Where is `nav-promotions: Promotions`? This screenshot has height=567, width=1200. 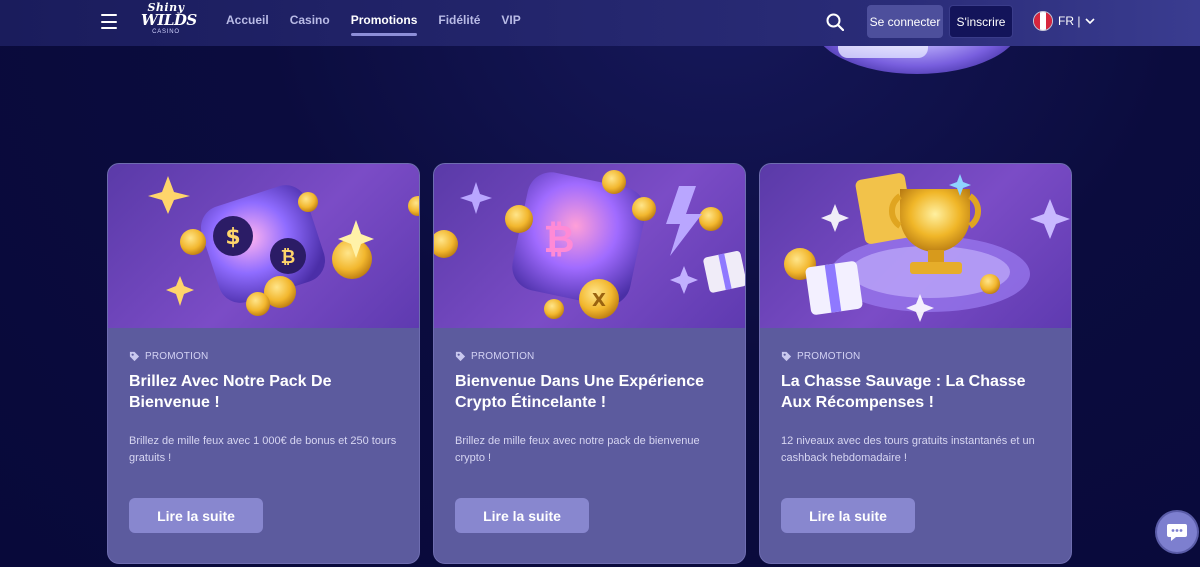
nav-promotions: Promotions is located at coordinates (383, 23).